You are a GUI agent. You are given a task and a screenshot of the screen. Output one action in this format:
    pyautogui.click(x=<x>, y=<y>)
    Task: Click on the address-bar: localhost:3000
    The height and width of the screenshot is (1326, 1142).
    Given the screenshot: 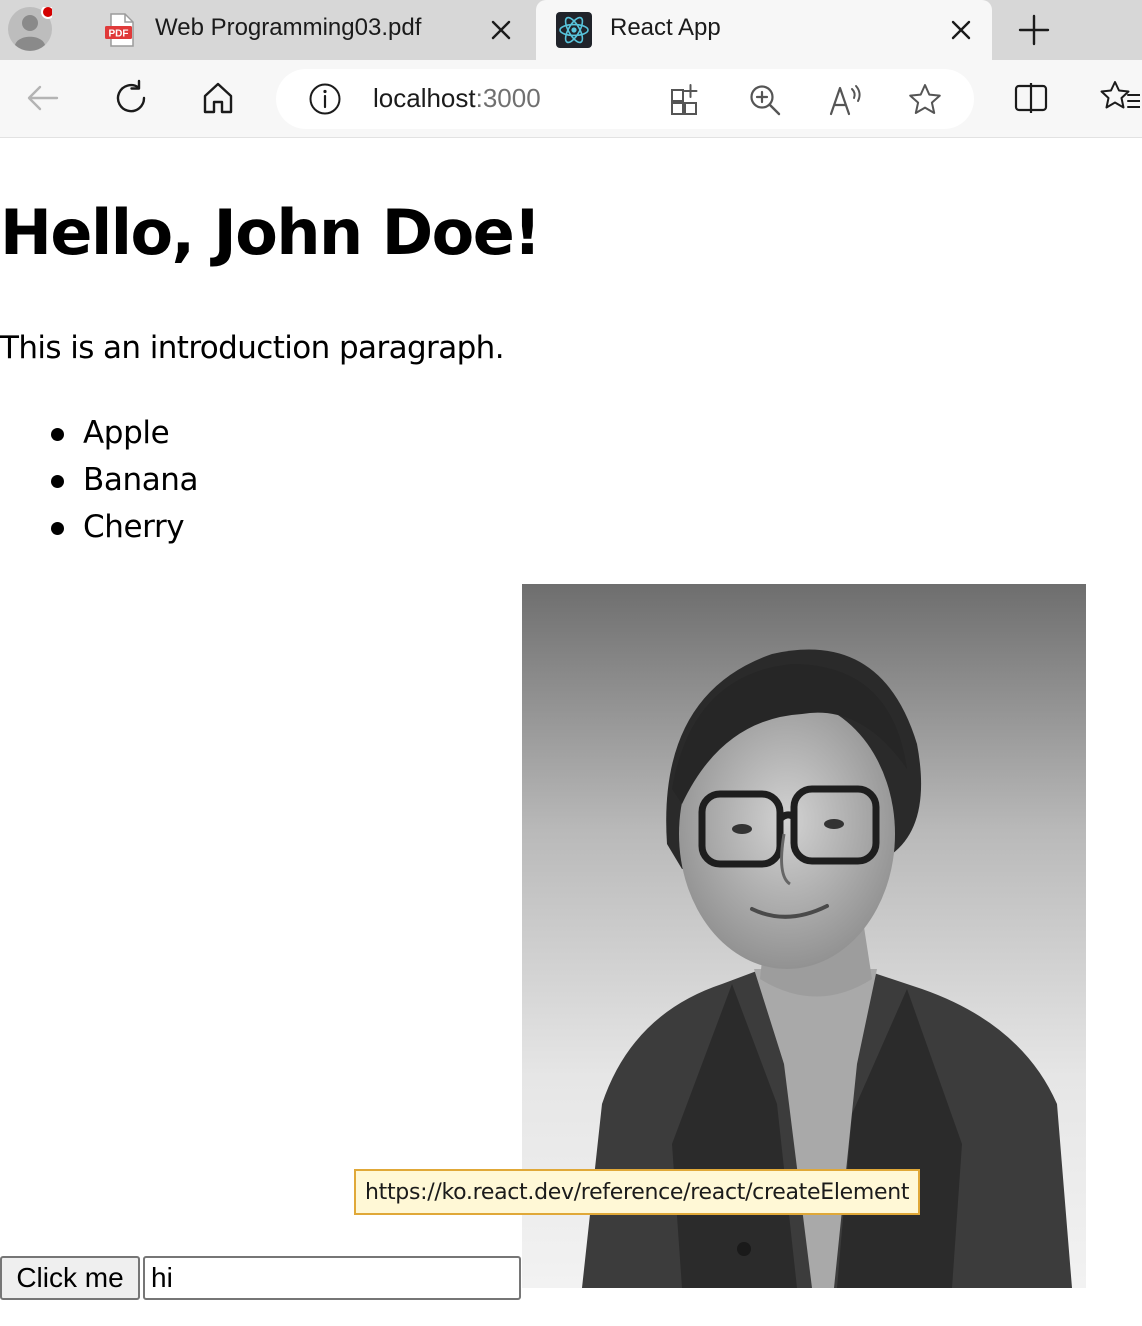 What is the action you would take?
    pyautogui.click(x=625, y=99)
    